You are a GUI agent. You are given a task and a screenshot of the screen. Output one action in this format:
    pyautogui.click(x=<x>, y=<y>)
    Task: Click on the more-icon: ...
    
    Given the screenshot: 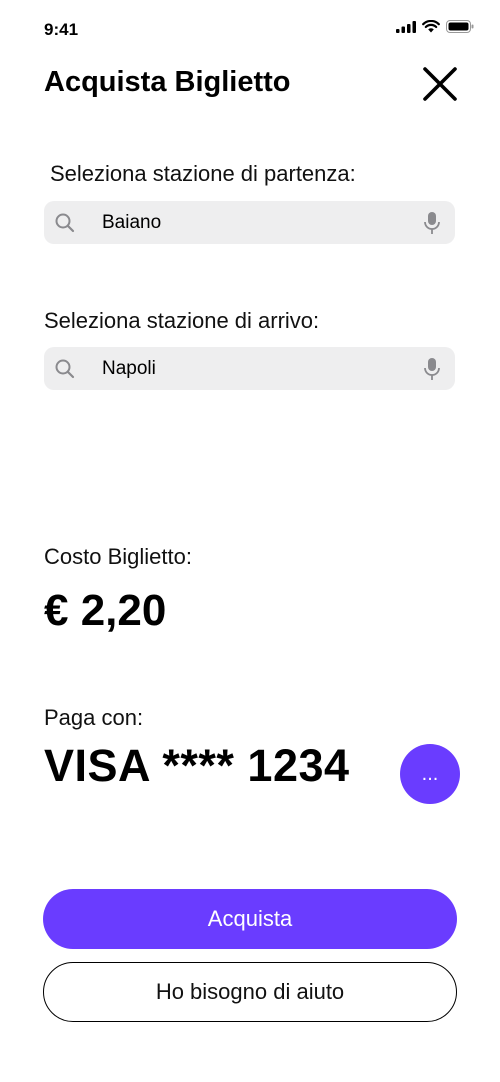 What is the action you would take?
    pyautogui.click(x=430, y=773)
    